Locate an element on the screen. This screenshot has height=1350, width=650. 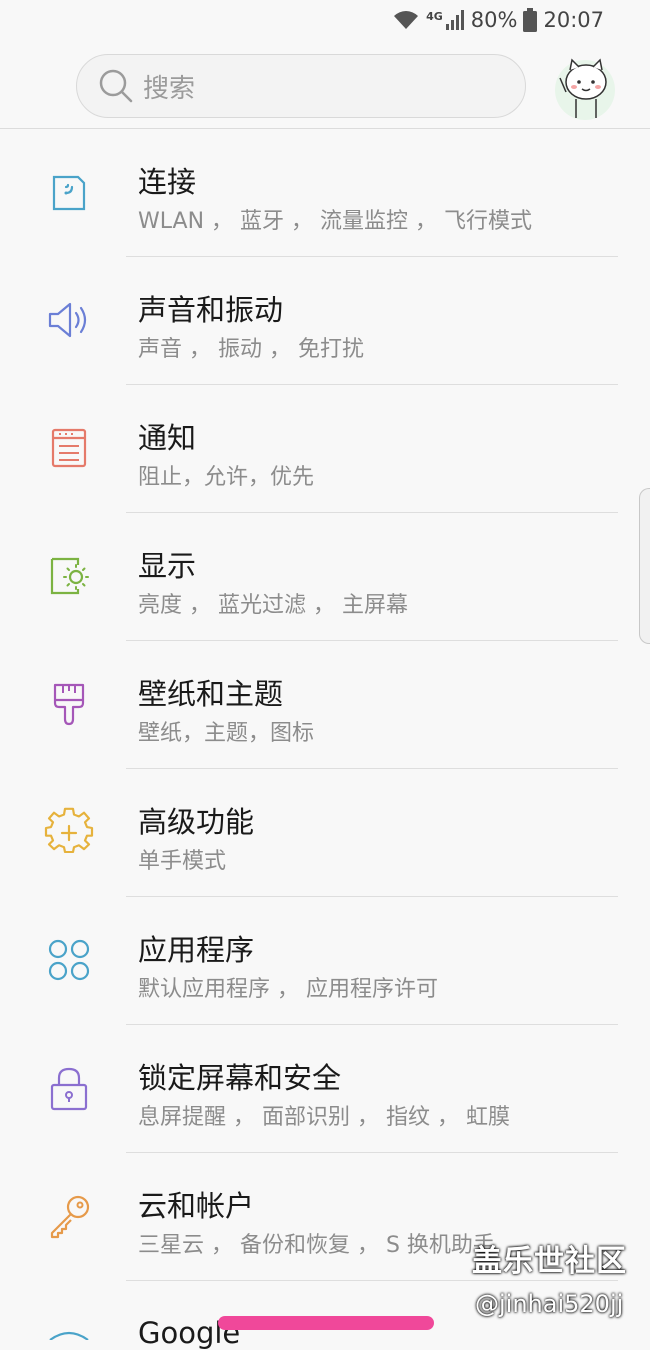
notification-icon is located at coordinates (69, 448).